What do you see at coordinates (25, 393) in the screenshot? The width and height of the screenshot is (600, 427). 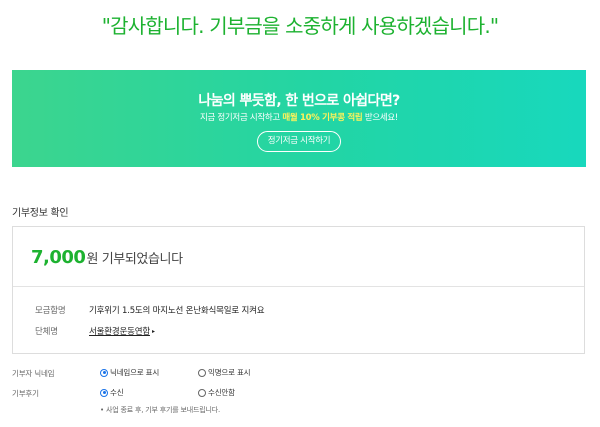 I see `review-option-label: 기부후기` at bounding box center [25, 393].